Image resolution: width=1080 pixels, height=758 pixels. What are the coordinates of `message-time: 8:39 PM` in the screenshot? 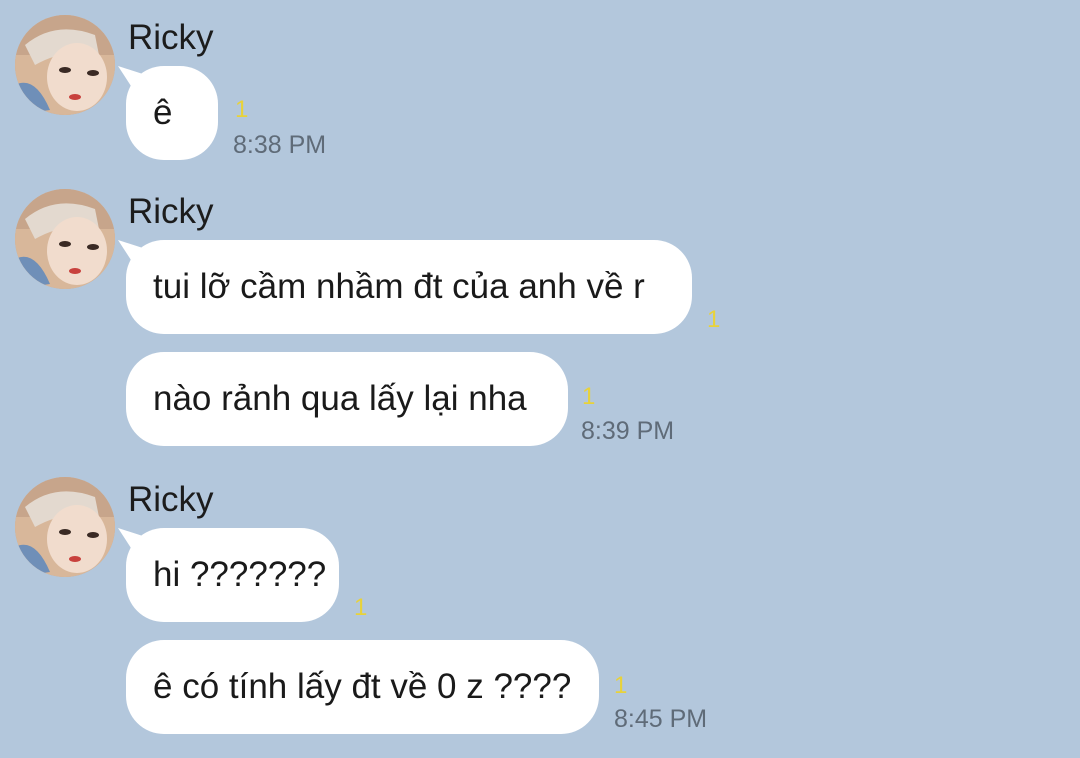 It's located at (628, 431).